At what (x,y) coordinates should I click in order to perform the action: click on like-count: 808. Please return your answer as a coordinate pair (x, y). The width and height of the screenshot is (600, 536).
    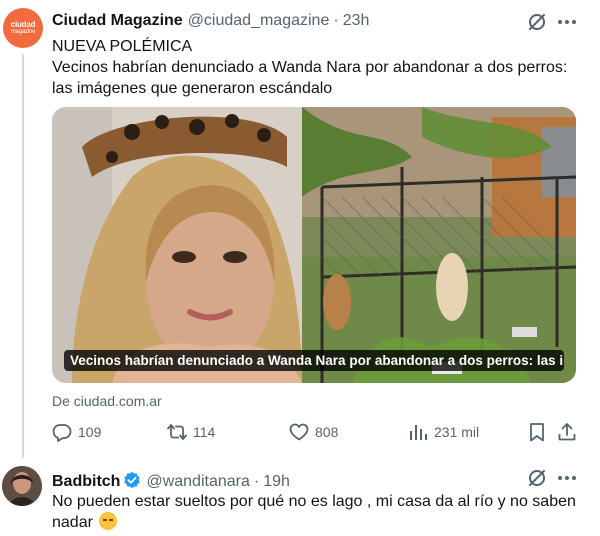
    Looking at the image, I should click on (327, 432).